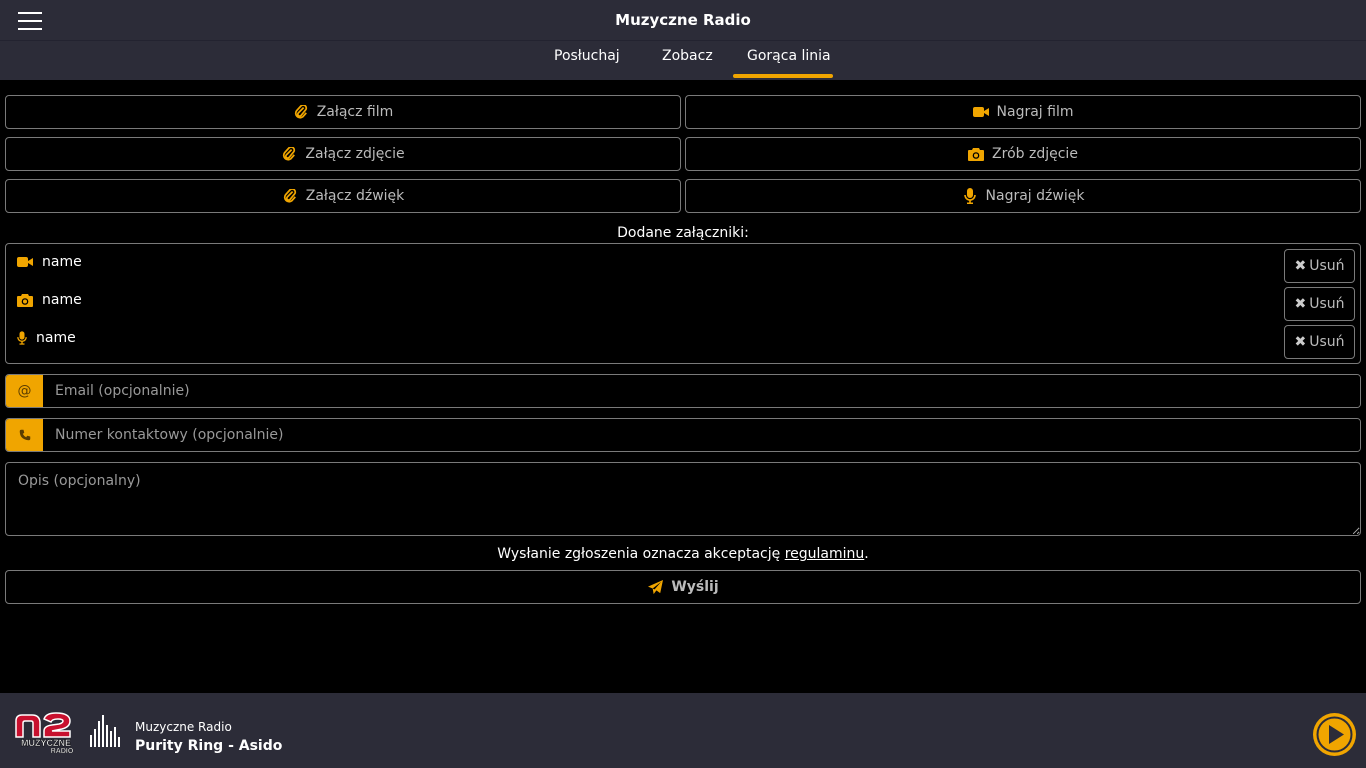  Describe the element at coordinates (789, 56) in the screenshot. I see `tab-hotline: Gorąca linia` at that location.